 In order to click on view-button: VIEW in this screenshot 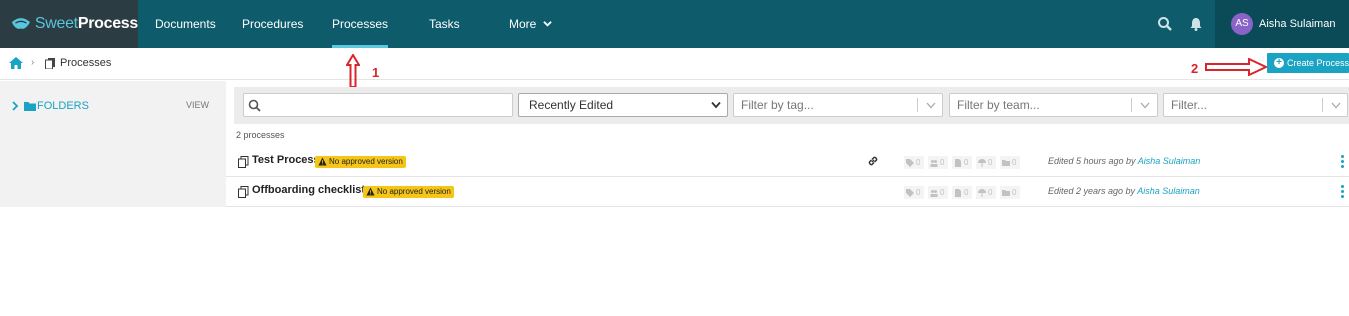, I will do `click(197, 105)`.